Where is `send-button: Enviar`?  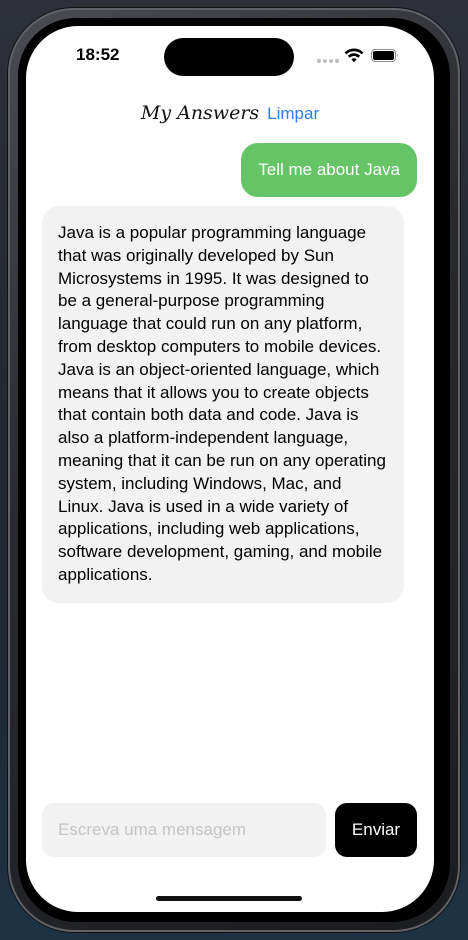
send-button: Enviar is located at coordinates (376, 830).